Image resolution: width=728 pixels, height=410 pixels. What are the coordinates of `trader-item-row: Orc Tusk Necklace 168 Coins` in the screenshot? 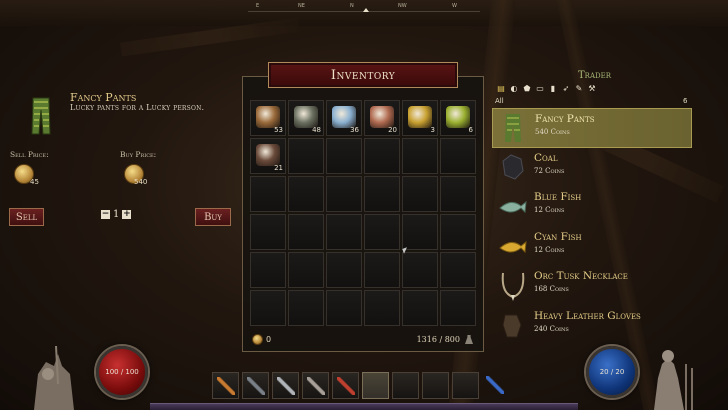 It's located at (592, 286).